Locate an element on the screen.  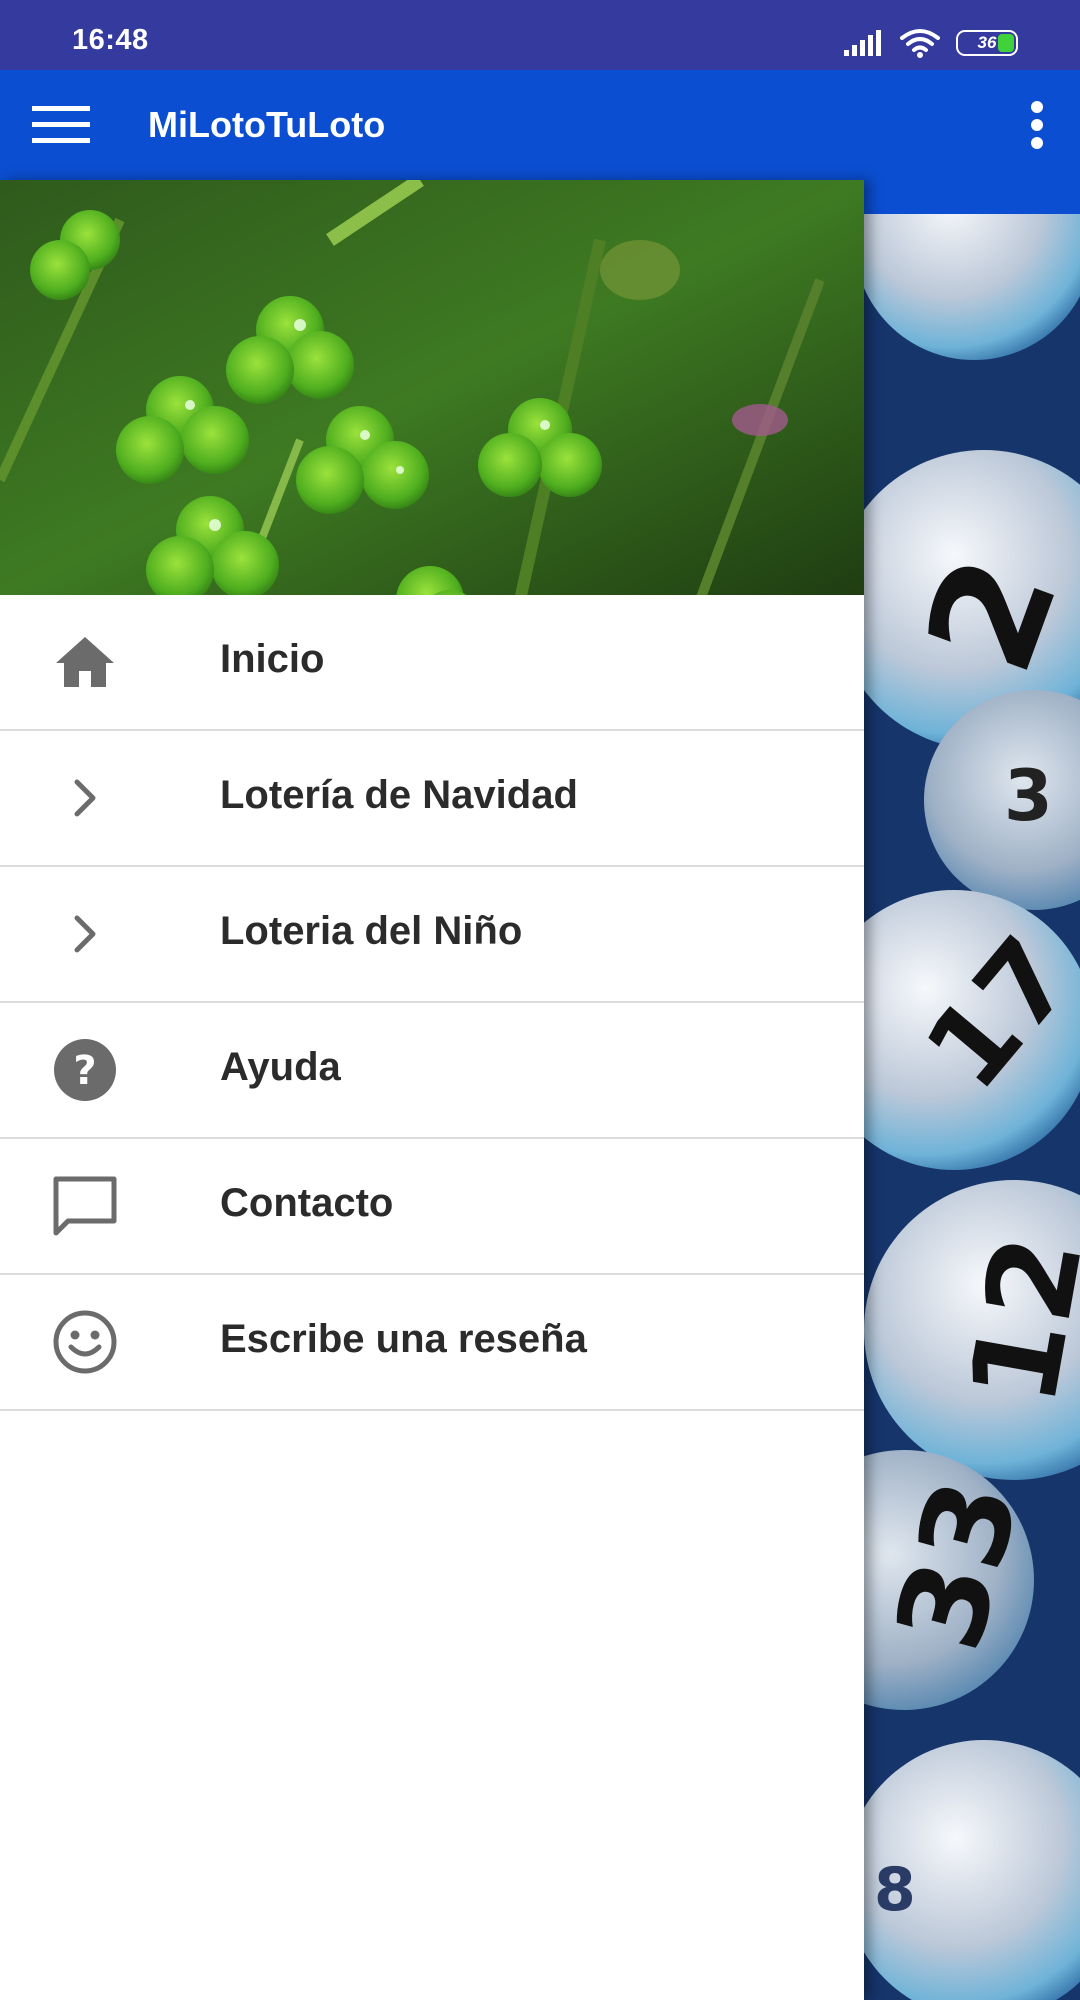
svg-text: 8 is located at coordinates (895, 1890).